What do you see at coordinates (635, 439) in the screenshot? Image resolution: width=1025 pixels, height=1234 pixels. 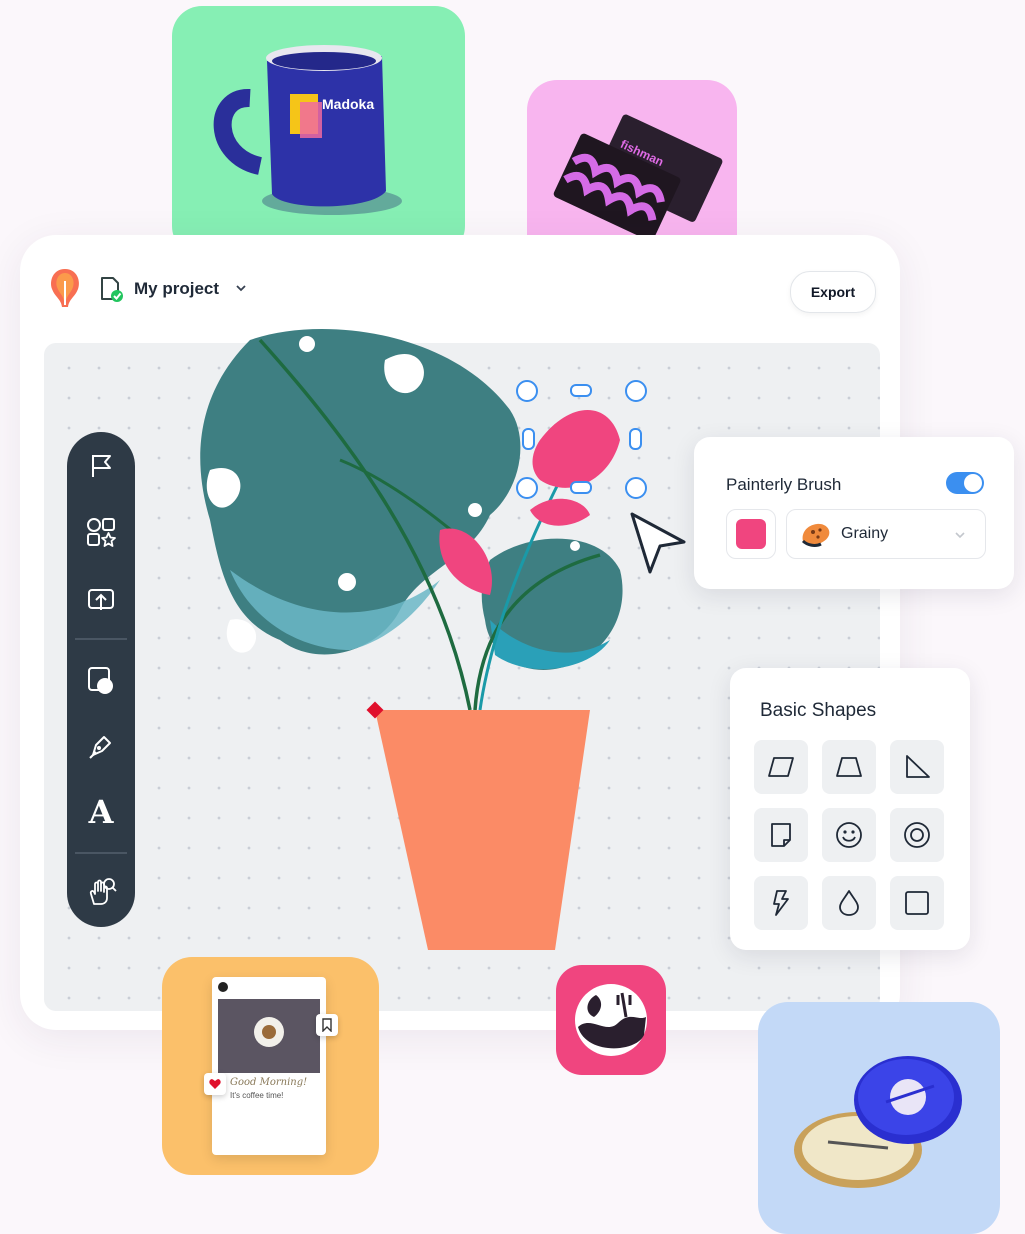 I see `selection-handle-mr` at bounding box center [635, 439].